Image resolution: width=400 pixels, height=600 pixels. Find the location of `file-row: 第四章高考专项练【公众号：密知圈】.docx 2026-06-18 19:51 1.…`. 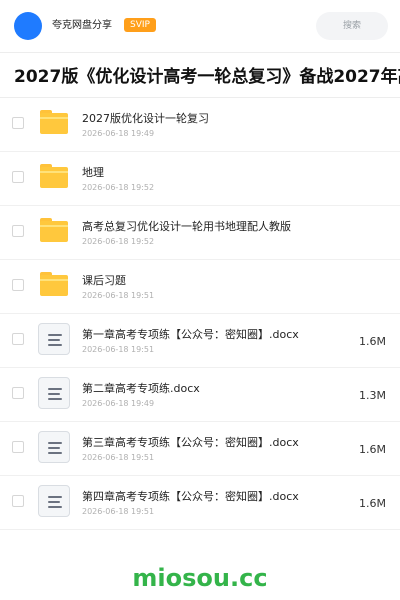

file-row: 第四章高考专项练【公众号：密知圈】.docx 2026-06-18 19:51 1.… is located at coordinates (200, 503).